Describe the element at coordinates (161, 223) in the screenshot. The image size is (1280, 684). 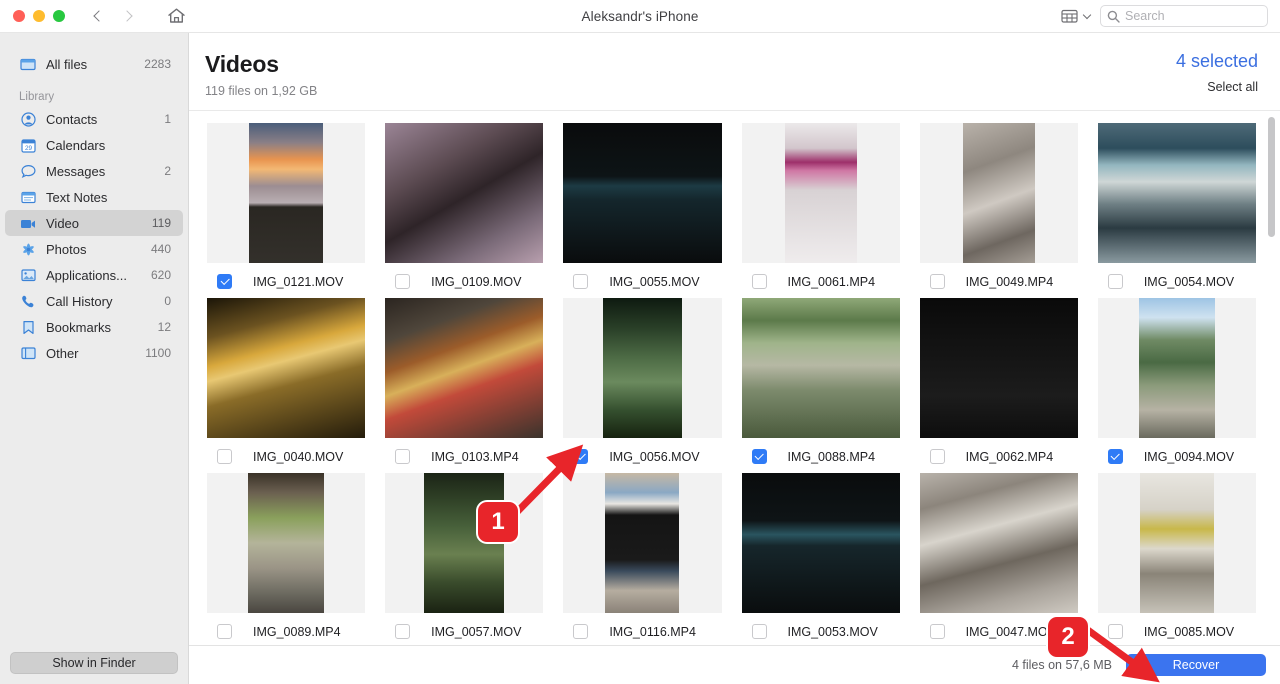
I see `sidebar-item-count: 119` at that location.